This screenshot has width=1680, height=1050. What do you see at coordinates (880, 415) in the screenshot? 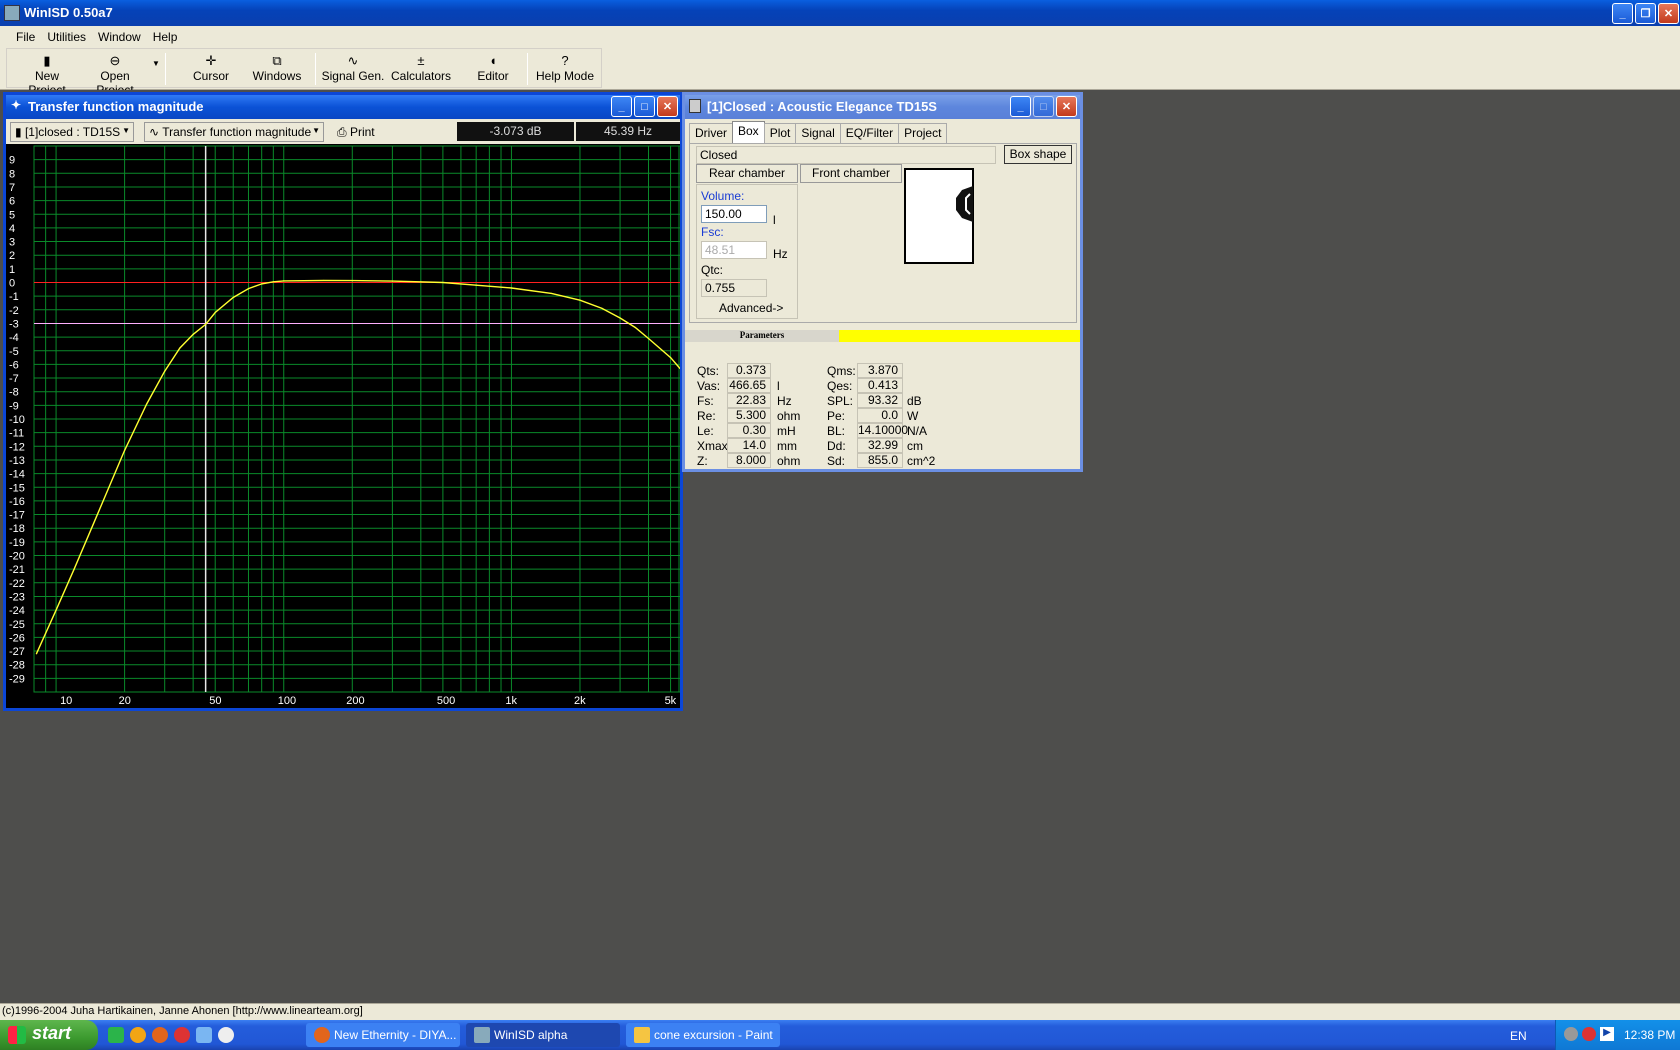
I see `param-value: 0.0` at bounding box center [880, 415].